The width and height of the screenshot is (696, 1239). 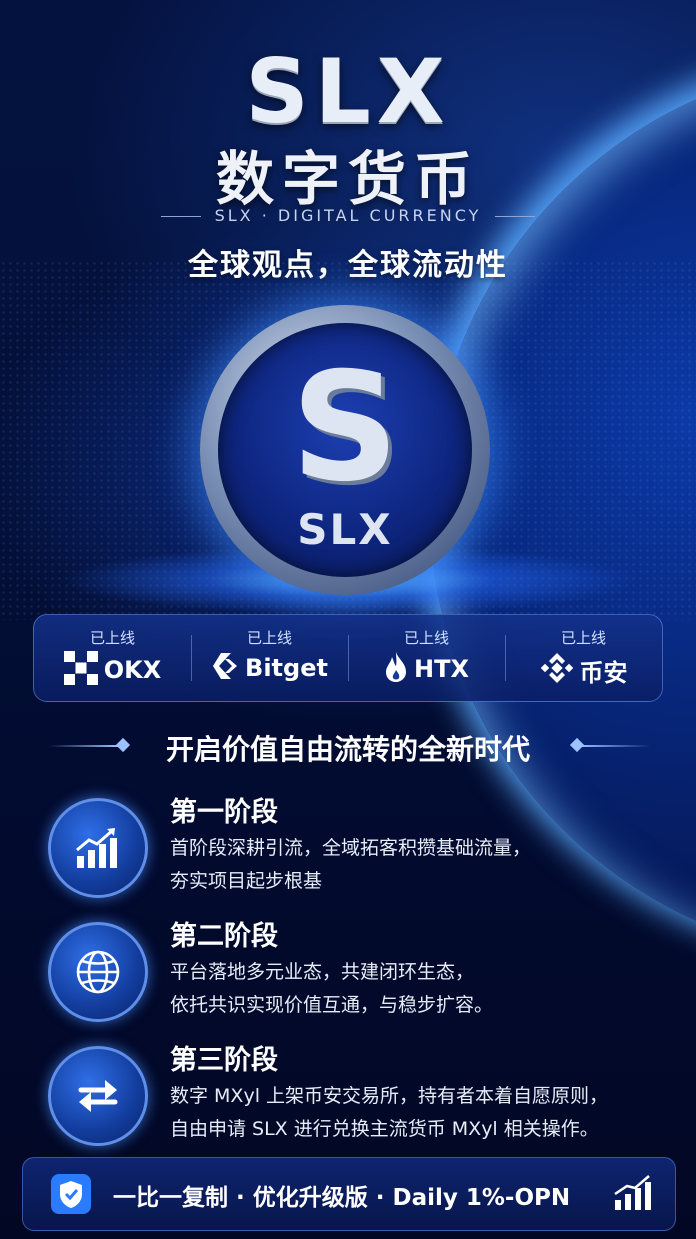 What do you see at coordinates (345, 529) in the screenshot?
I see `coin-label: SLX` at bounding box center [345, 529].